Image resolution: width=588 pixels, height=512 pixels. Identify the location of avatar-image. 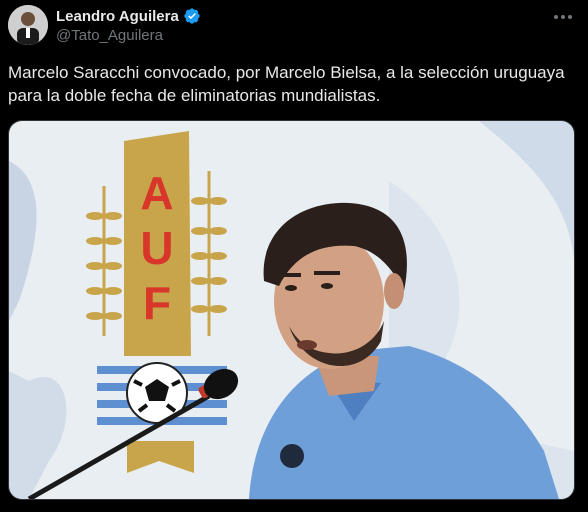
(28, 25).